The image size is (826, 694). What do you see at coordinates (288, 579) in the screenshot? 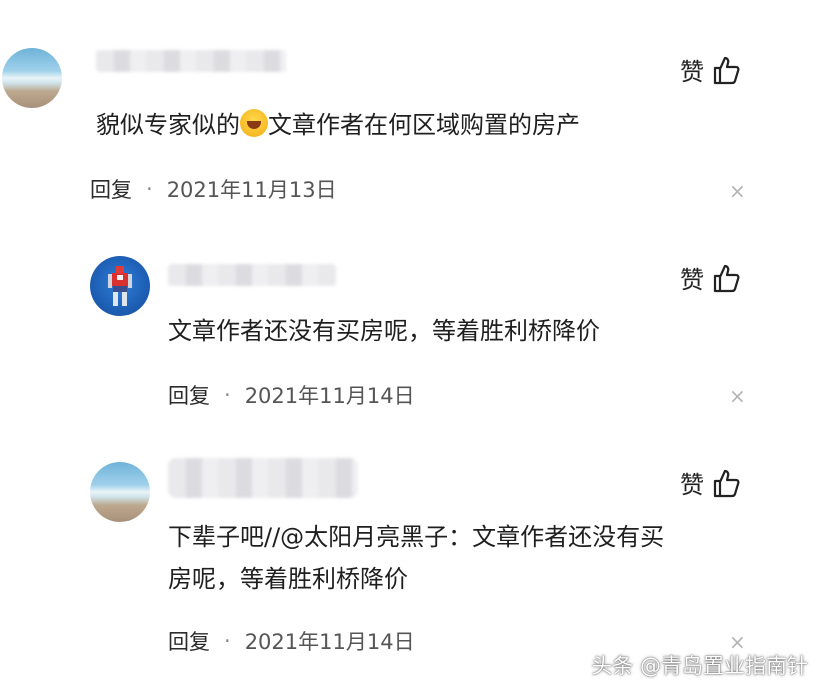
I see `comment-text-line-2: 房呢，等着胜利桥降价` at bounding box center [288, 579].